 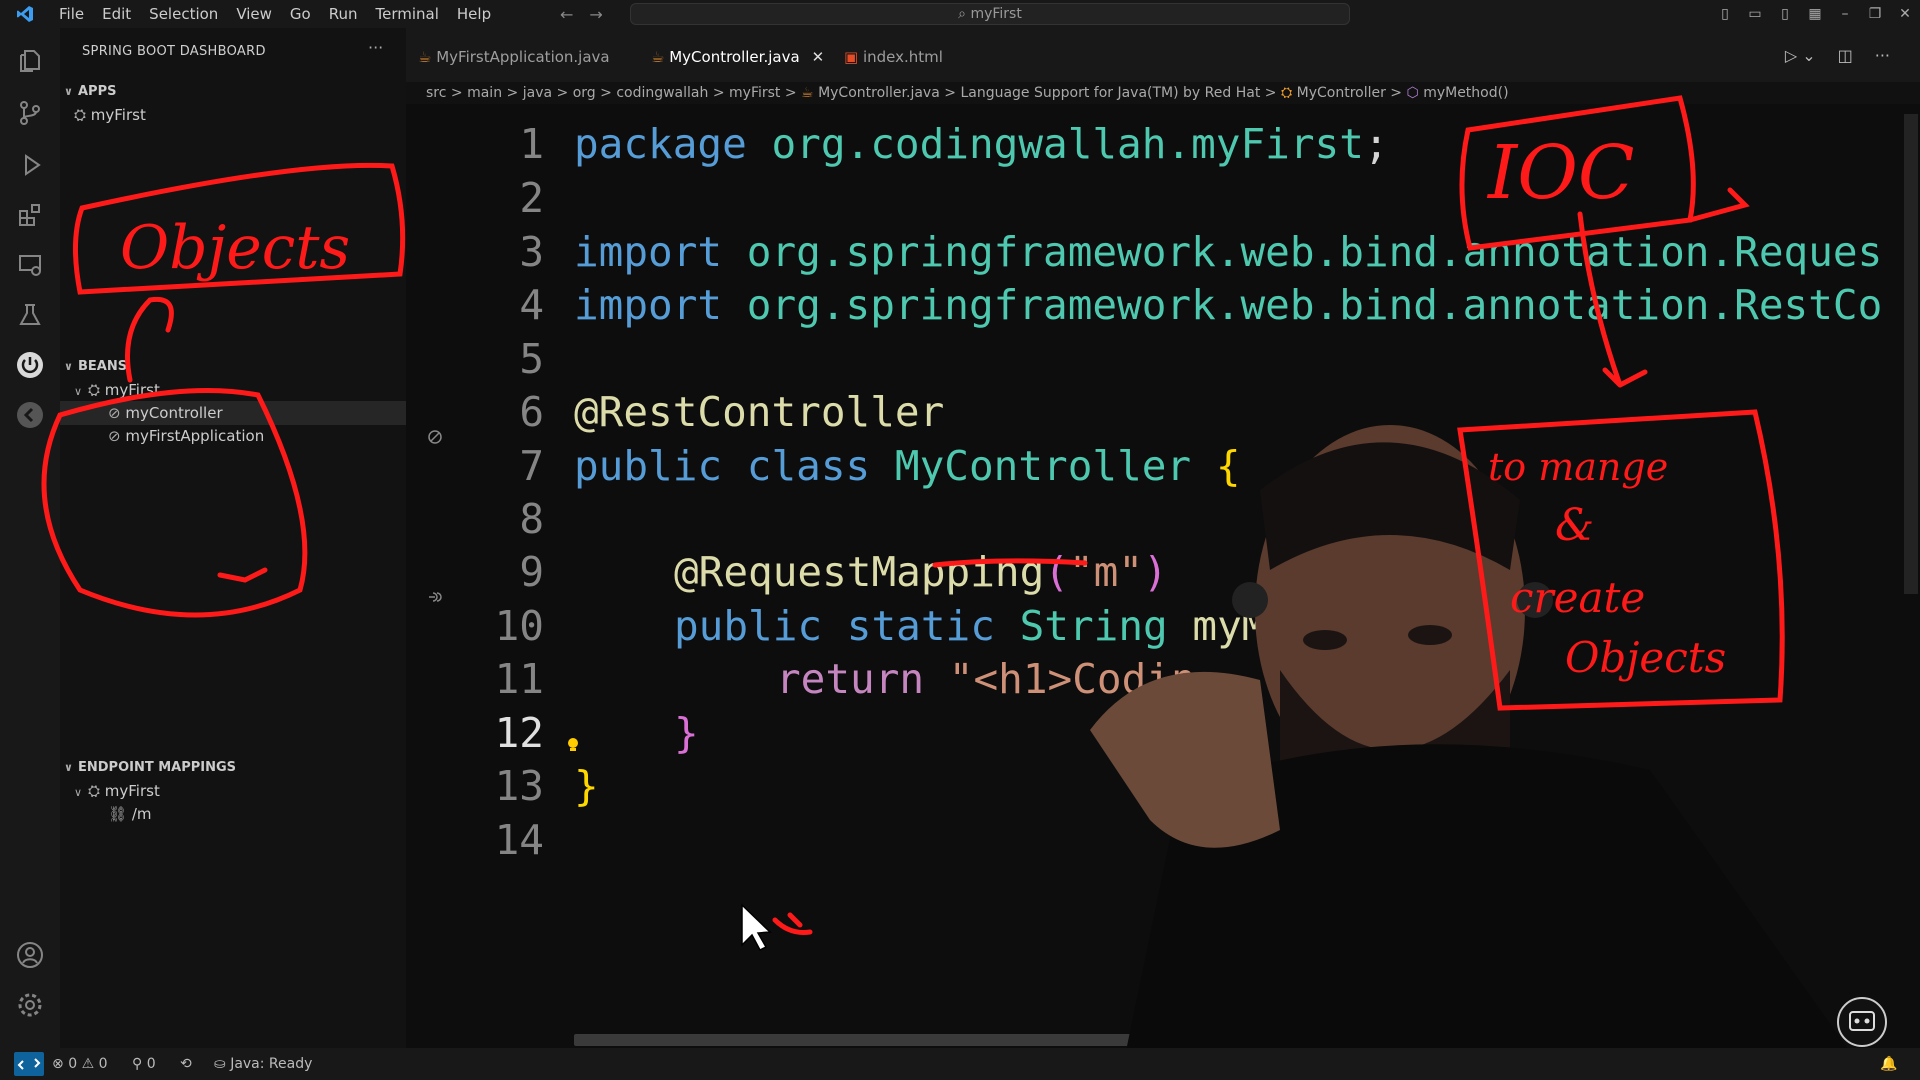 What do you see at coordinates (879, 93) in the screenshot?
I see `breadcrumb-item: MyController.java` at bounding box center [879, 93].